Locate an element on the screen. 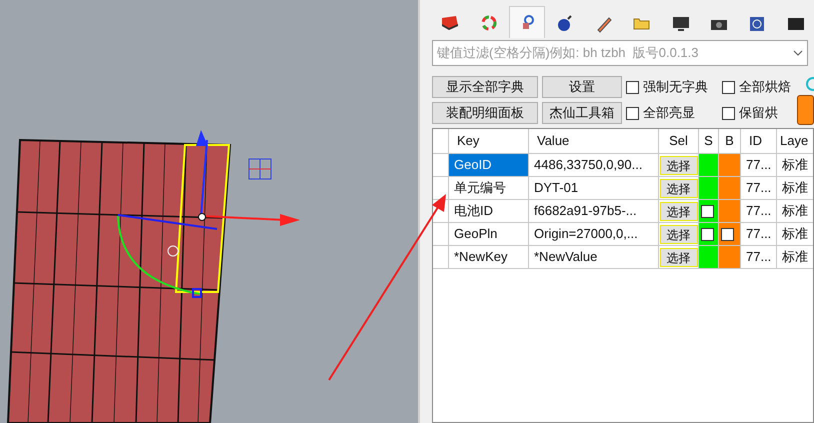 The height and width of the screenshot is (423, 814). filter-combobox: 键值过滤(空格分隔)例如: bh tzbh 版号0.0.1.3 is located at coordinates (620, 53).